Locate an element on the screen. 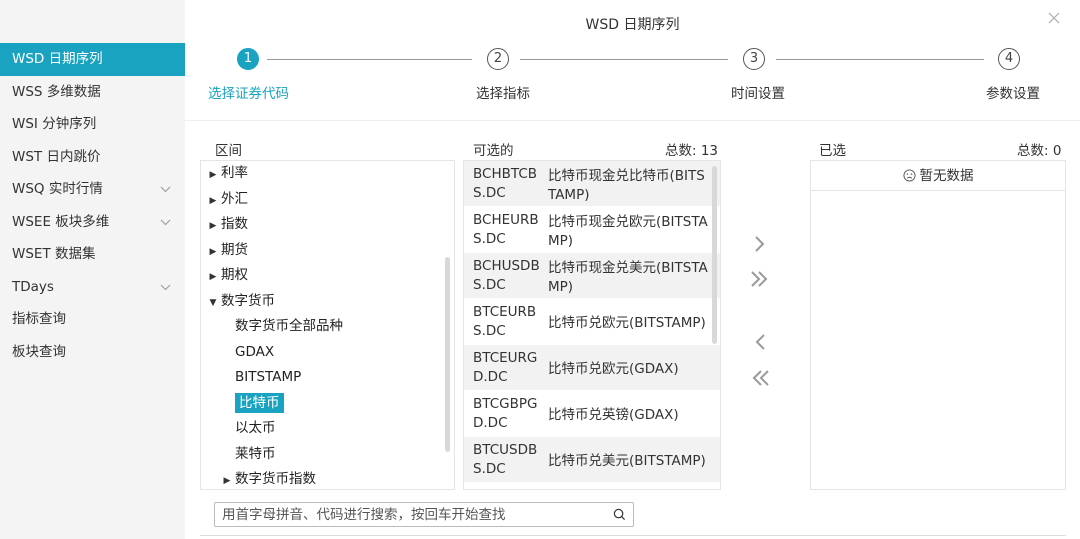 The image size is (1080, 539). move-all-left-button is located at coordinates (760, 378).